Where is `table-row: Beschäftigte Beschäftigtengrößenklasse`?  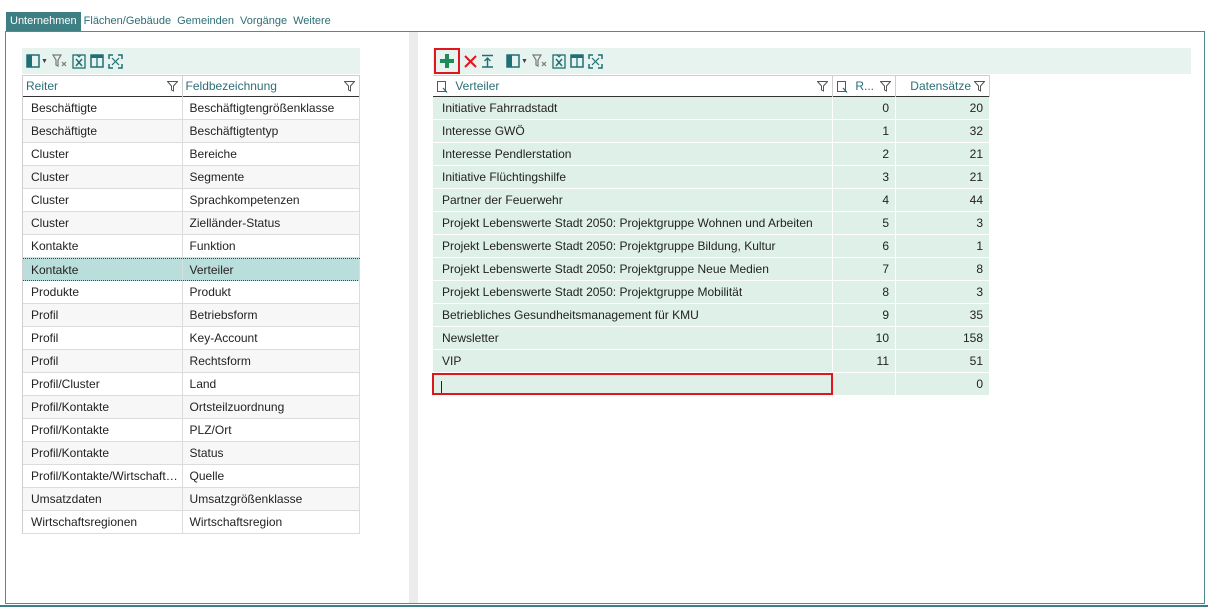 table-row: Beschäftigte Beschäftigtengrößenklasse is located at coordinates (191, 108).